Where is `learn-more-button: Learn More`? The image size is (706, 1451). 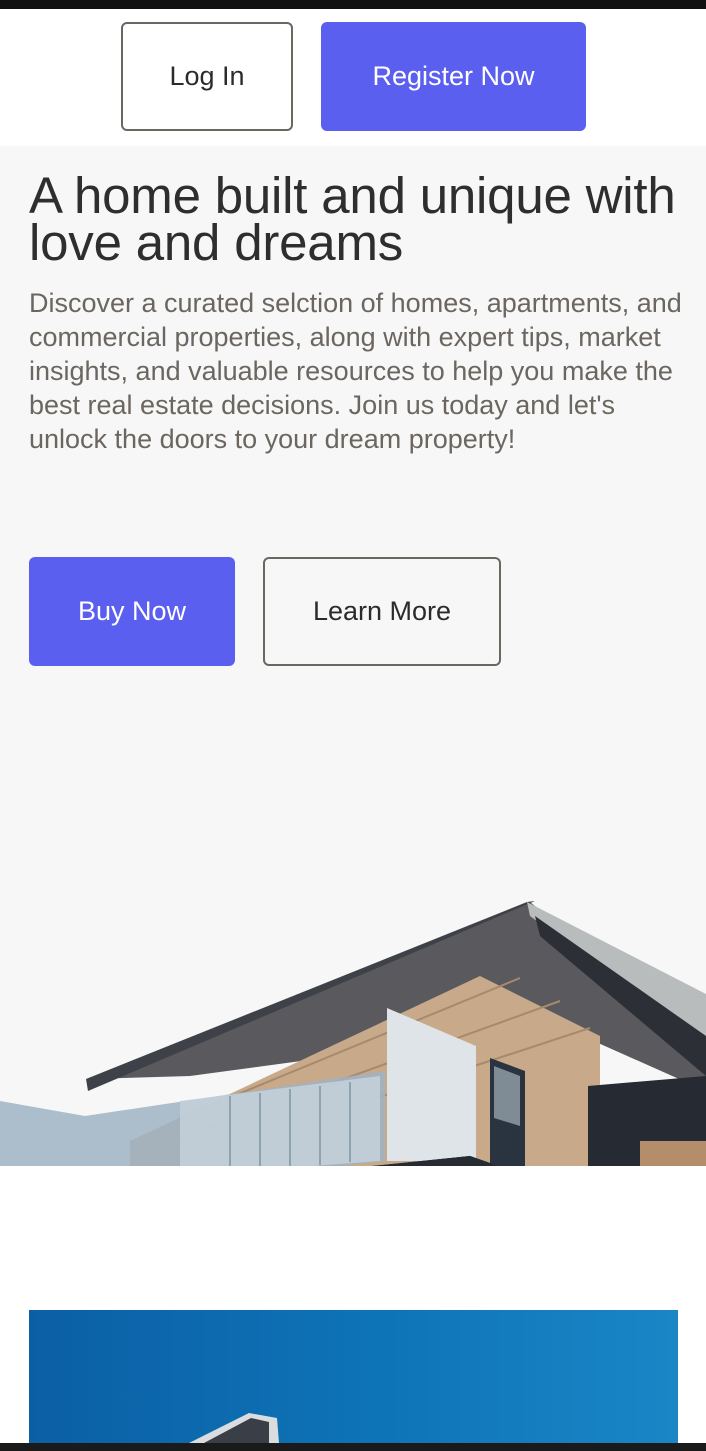 learn-more-button: Learn More is located at coordinates (382, 611).